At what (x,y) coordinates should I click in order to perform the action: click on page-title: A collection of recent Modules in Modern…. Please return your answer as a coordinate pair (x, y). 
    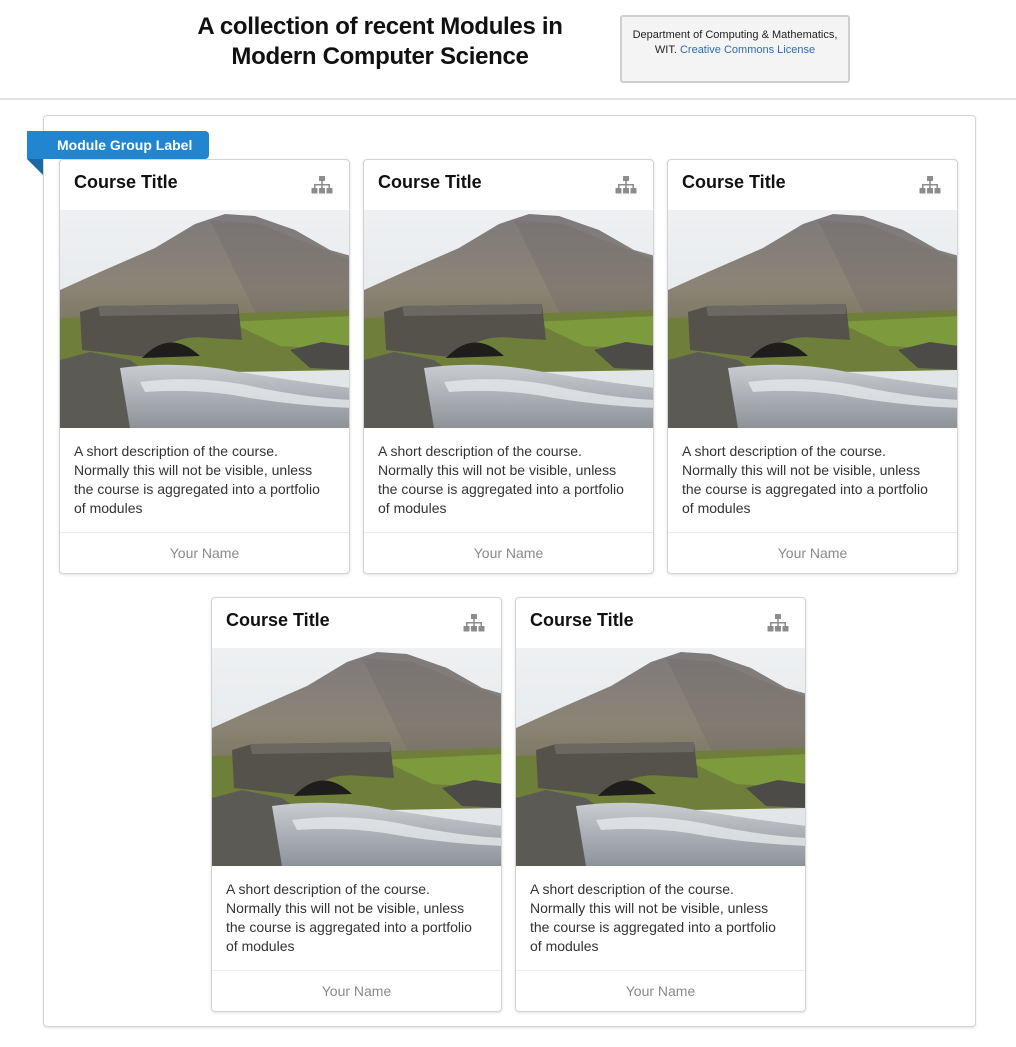
    Looking at the image, I should click on (380, 41).